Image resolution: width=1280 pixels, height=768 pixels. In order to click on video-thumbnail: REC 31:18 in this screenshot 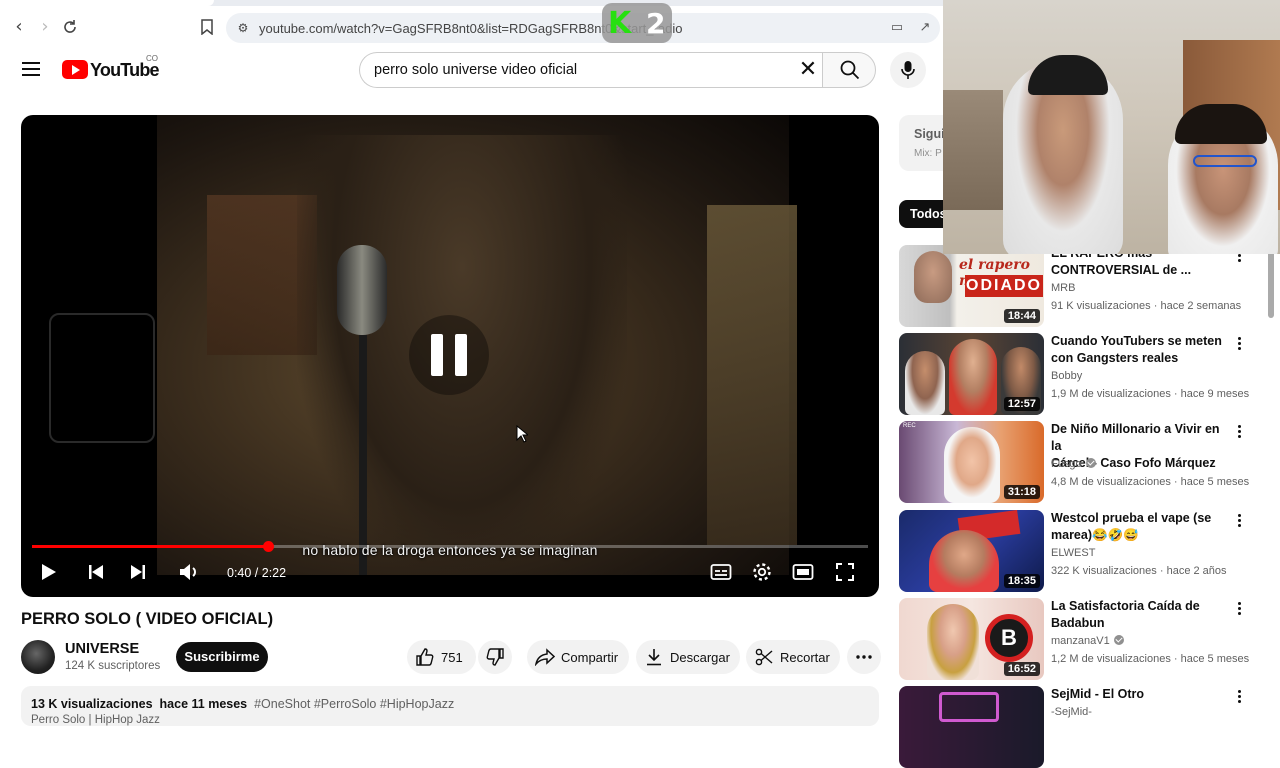, I will do `click(971, 462)`.